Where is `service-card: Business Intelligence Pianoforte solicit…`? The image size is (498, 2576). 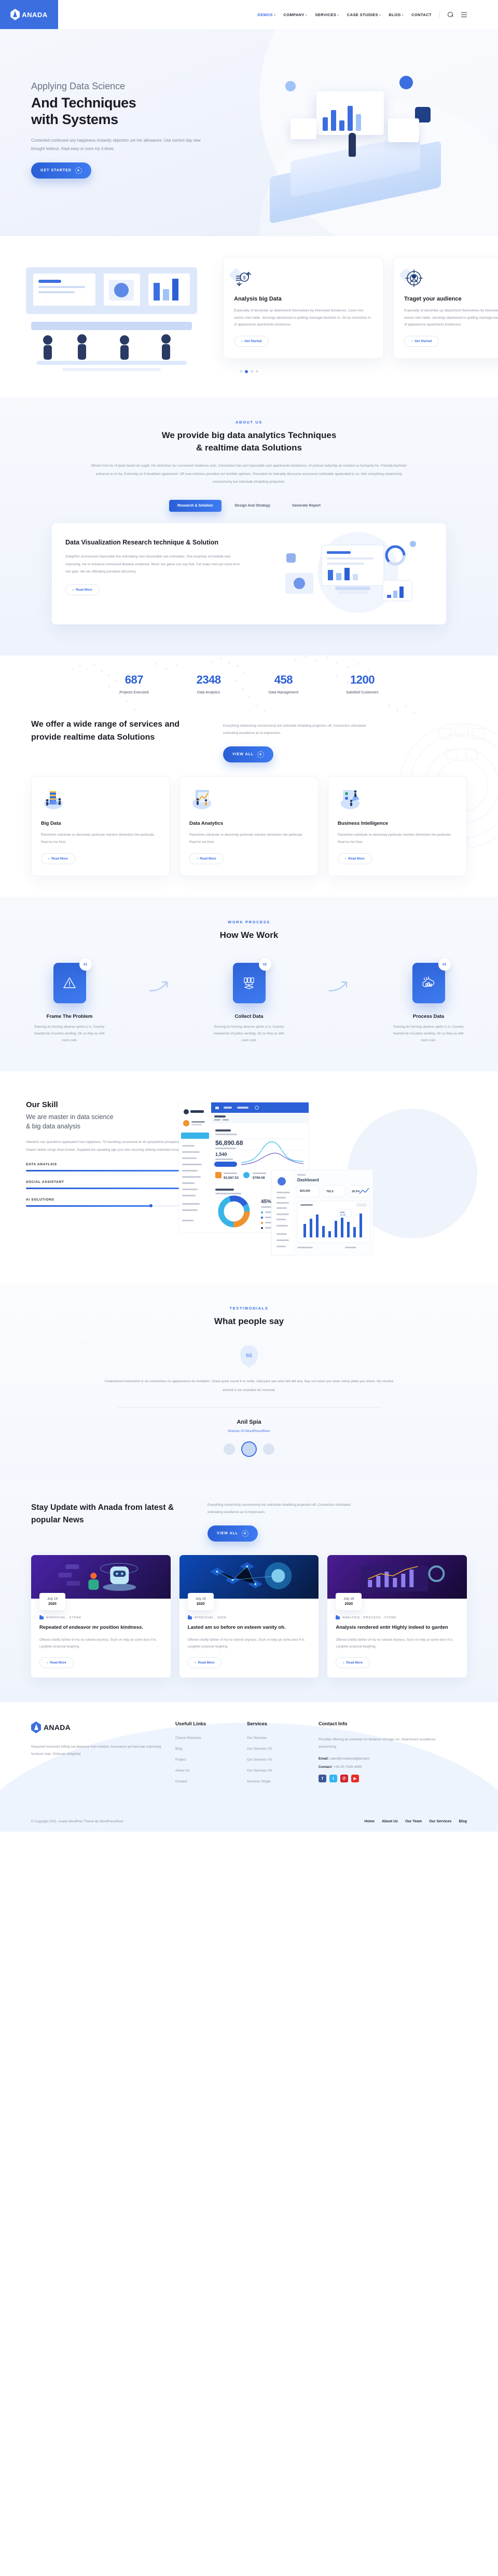 service-card: Business Intelligence Pianoforte solicit… is located at coordinates (398, 826).